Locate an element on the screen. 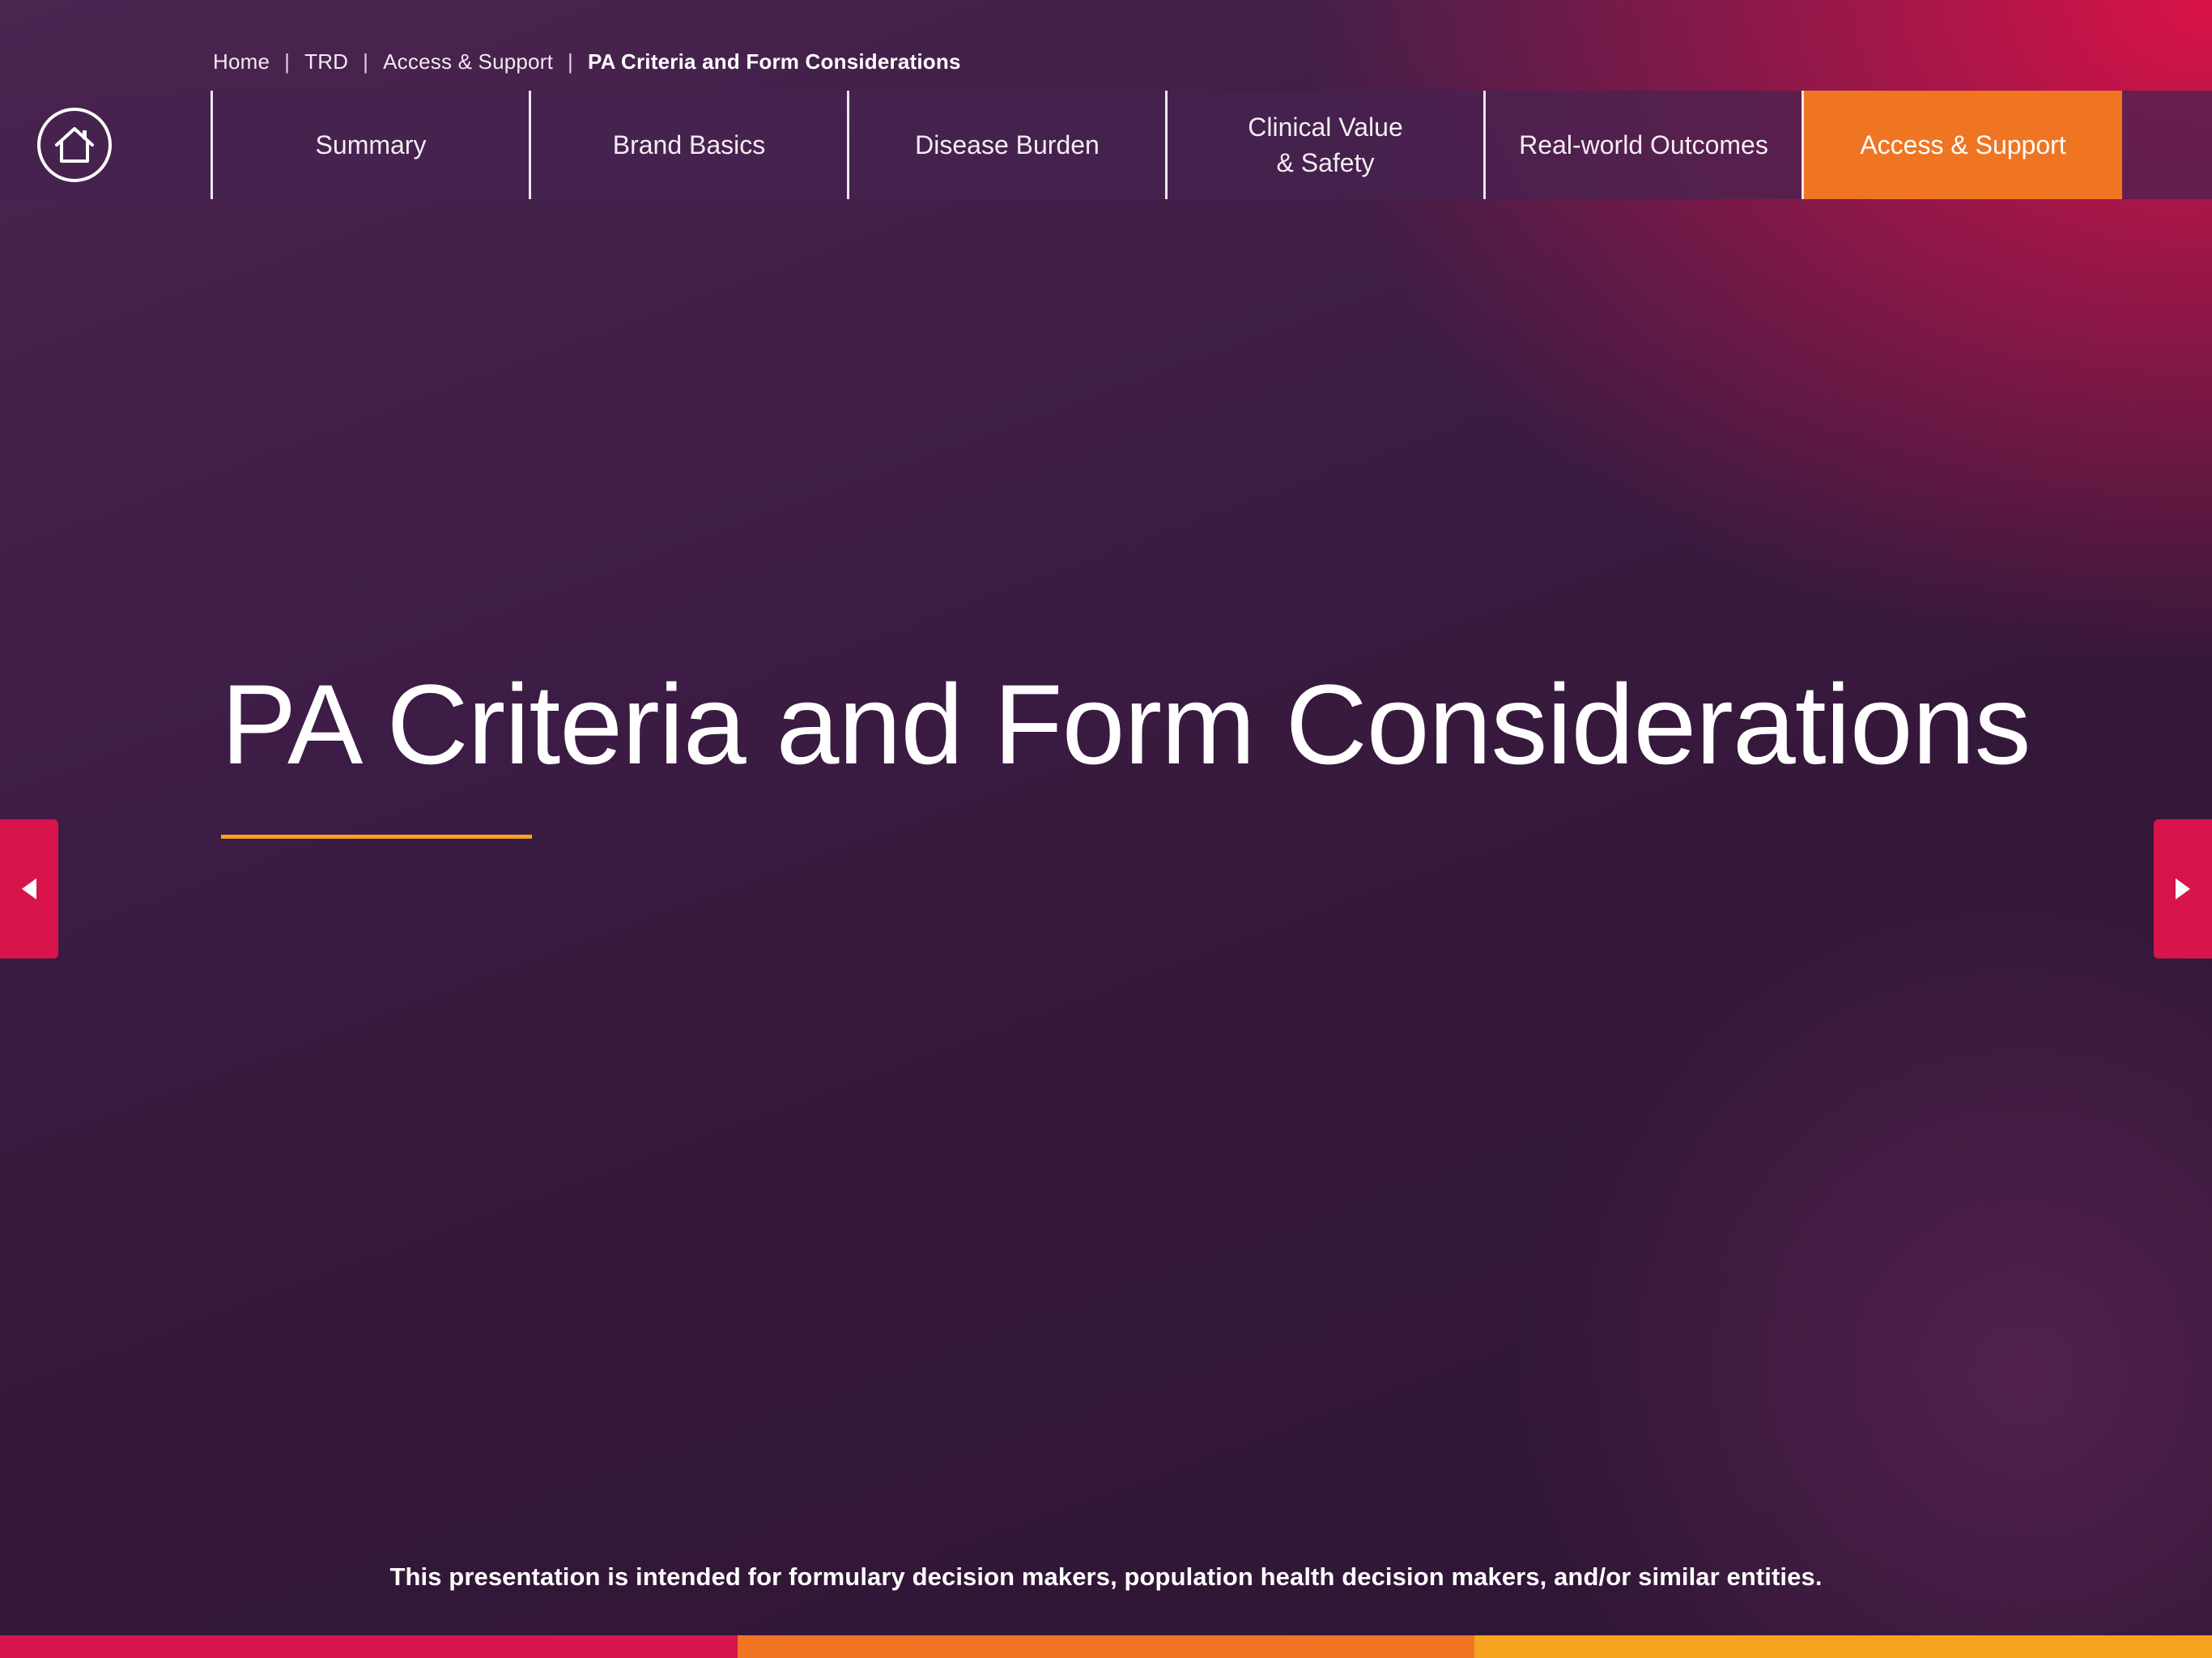 Image resolution: width=2212 pixels, height=1658 pixels. previous-slide-button is located at coordinates (29, 889).